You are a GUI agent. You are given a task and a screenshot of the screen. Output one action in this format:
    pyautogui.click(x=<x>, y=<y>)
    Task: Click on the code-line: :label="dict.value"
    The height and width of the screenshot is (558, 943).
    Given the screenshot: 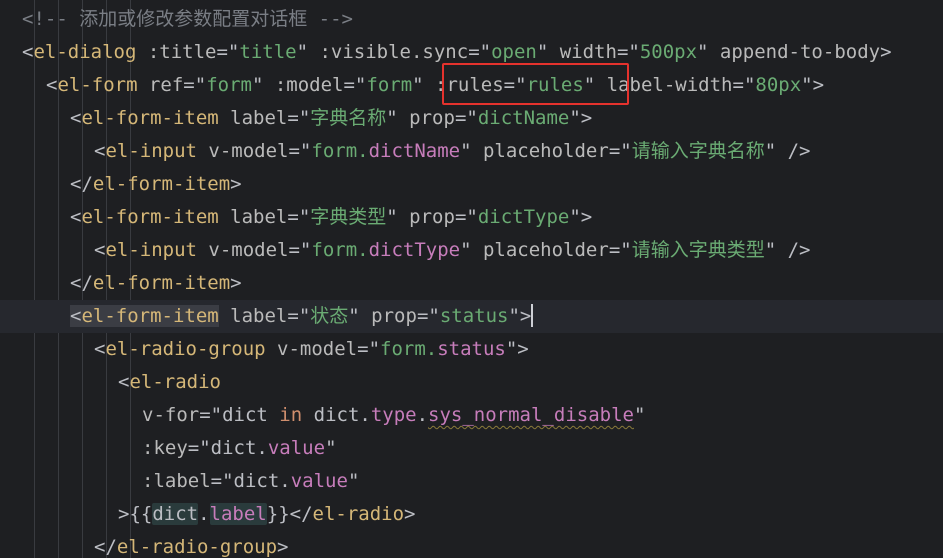 What is the action you would take?
    pyautogui.click(x=471, y=481)
    